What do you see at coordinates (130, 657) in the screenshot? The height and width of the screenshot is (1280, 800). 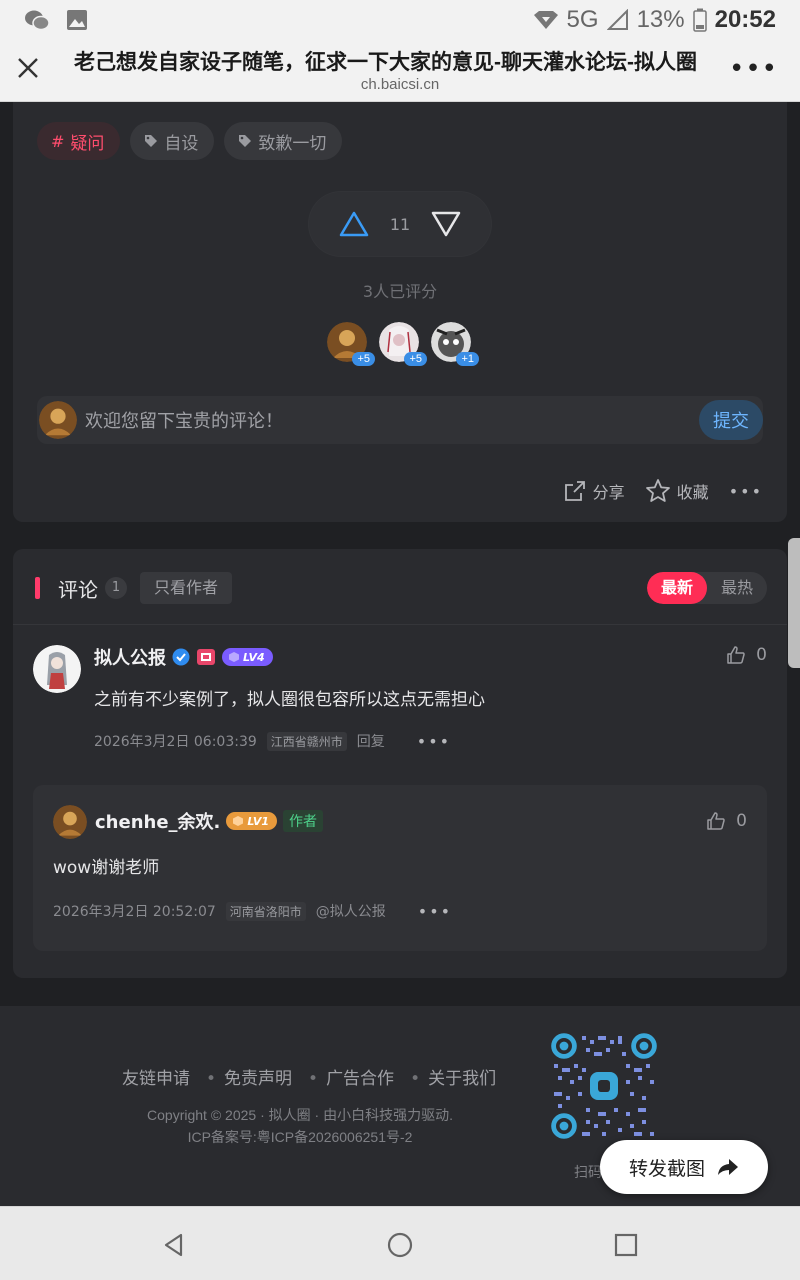 I see `username: 拟人公报` at bounding box center [130, 657].